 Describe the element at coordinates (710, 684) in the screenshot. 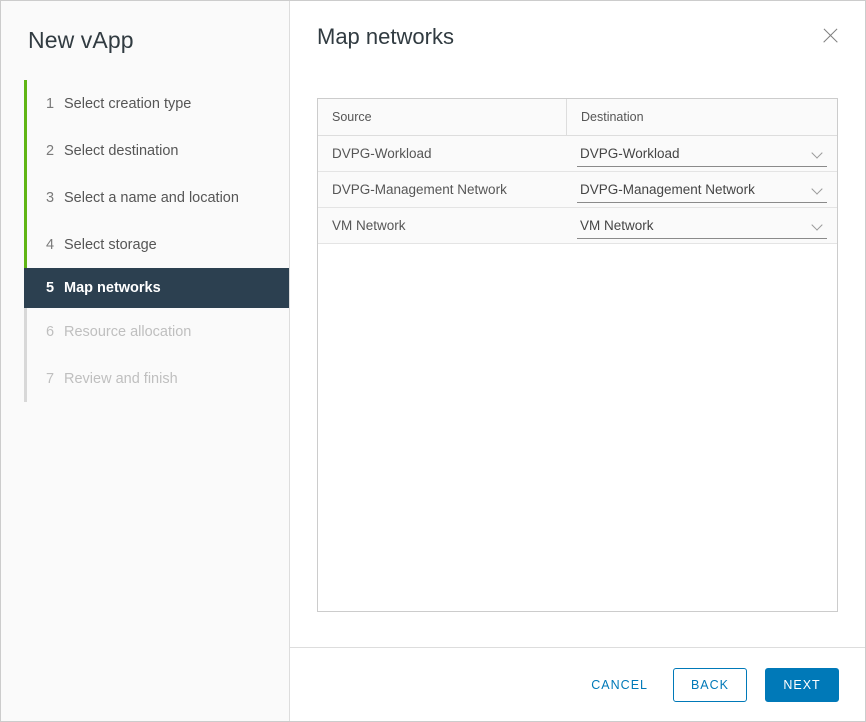

I see `back-button: BACK` at that location.